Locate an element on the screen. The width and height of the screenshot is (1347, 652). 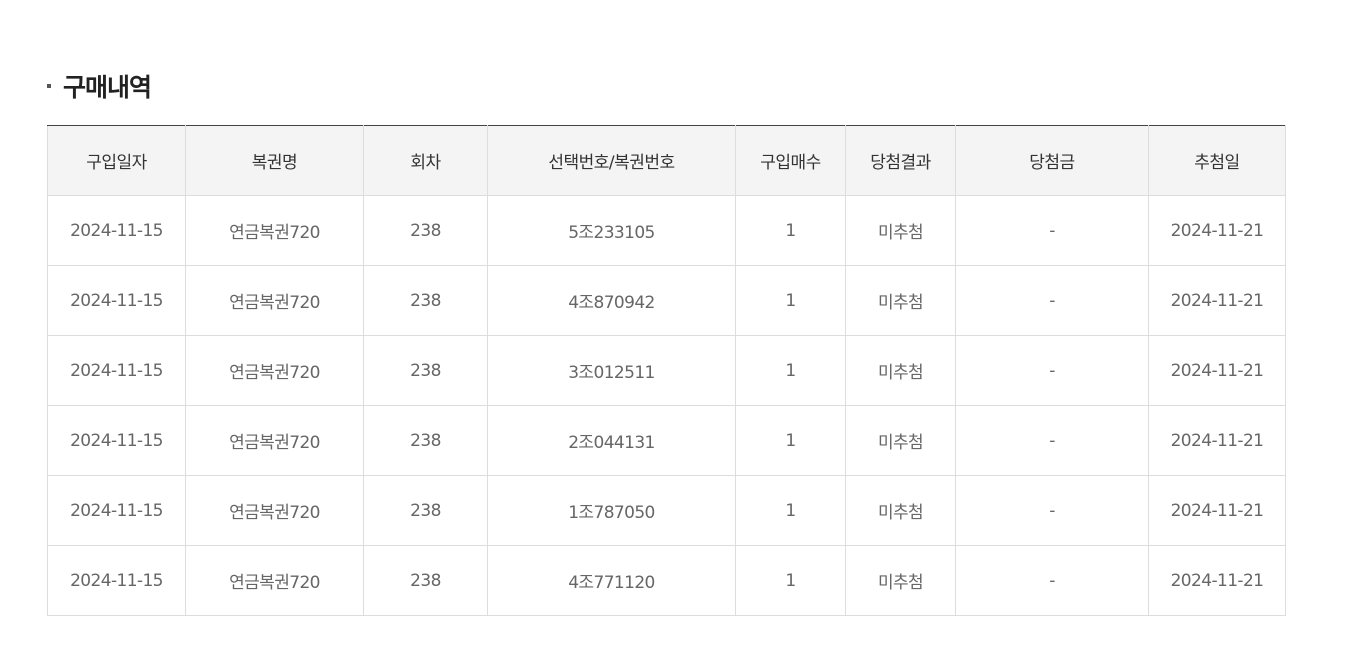
section-title: 구매내역 is located at coordinates (99, 86).